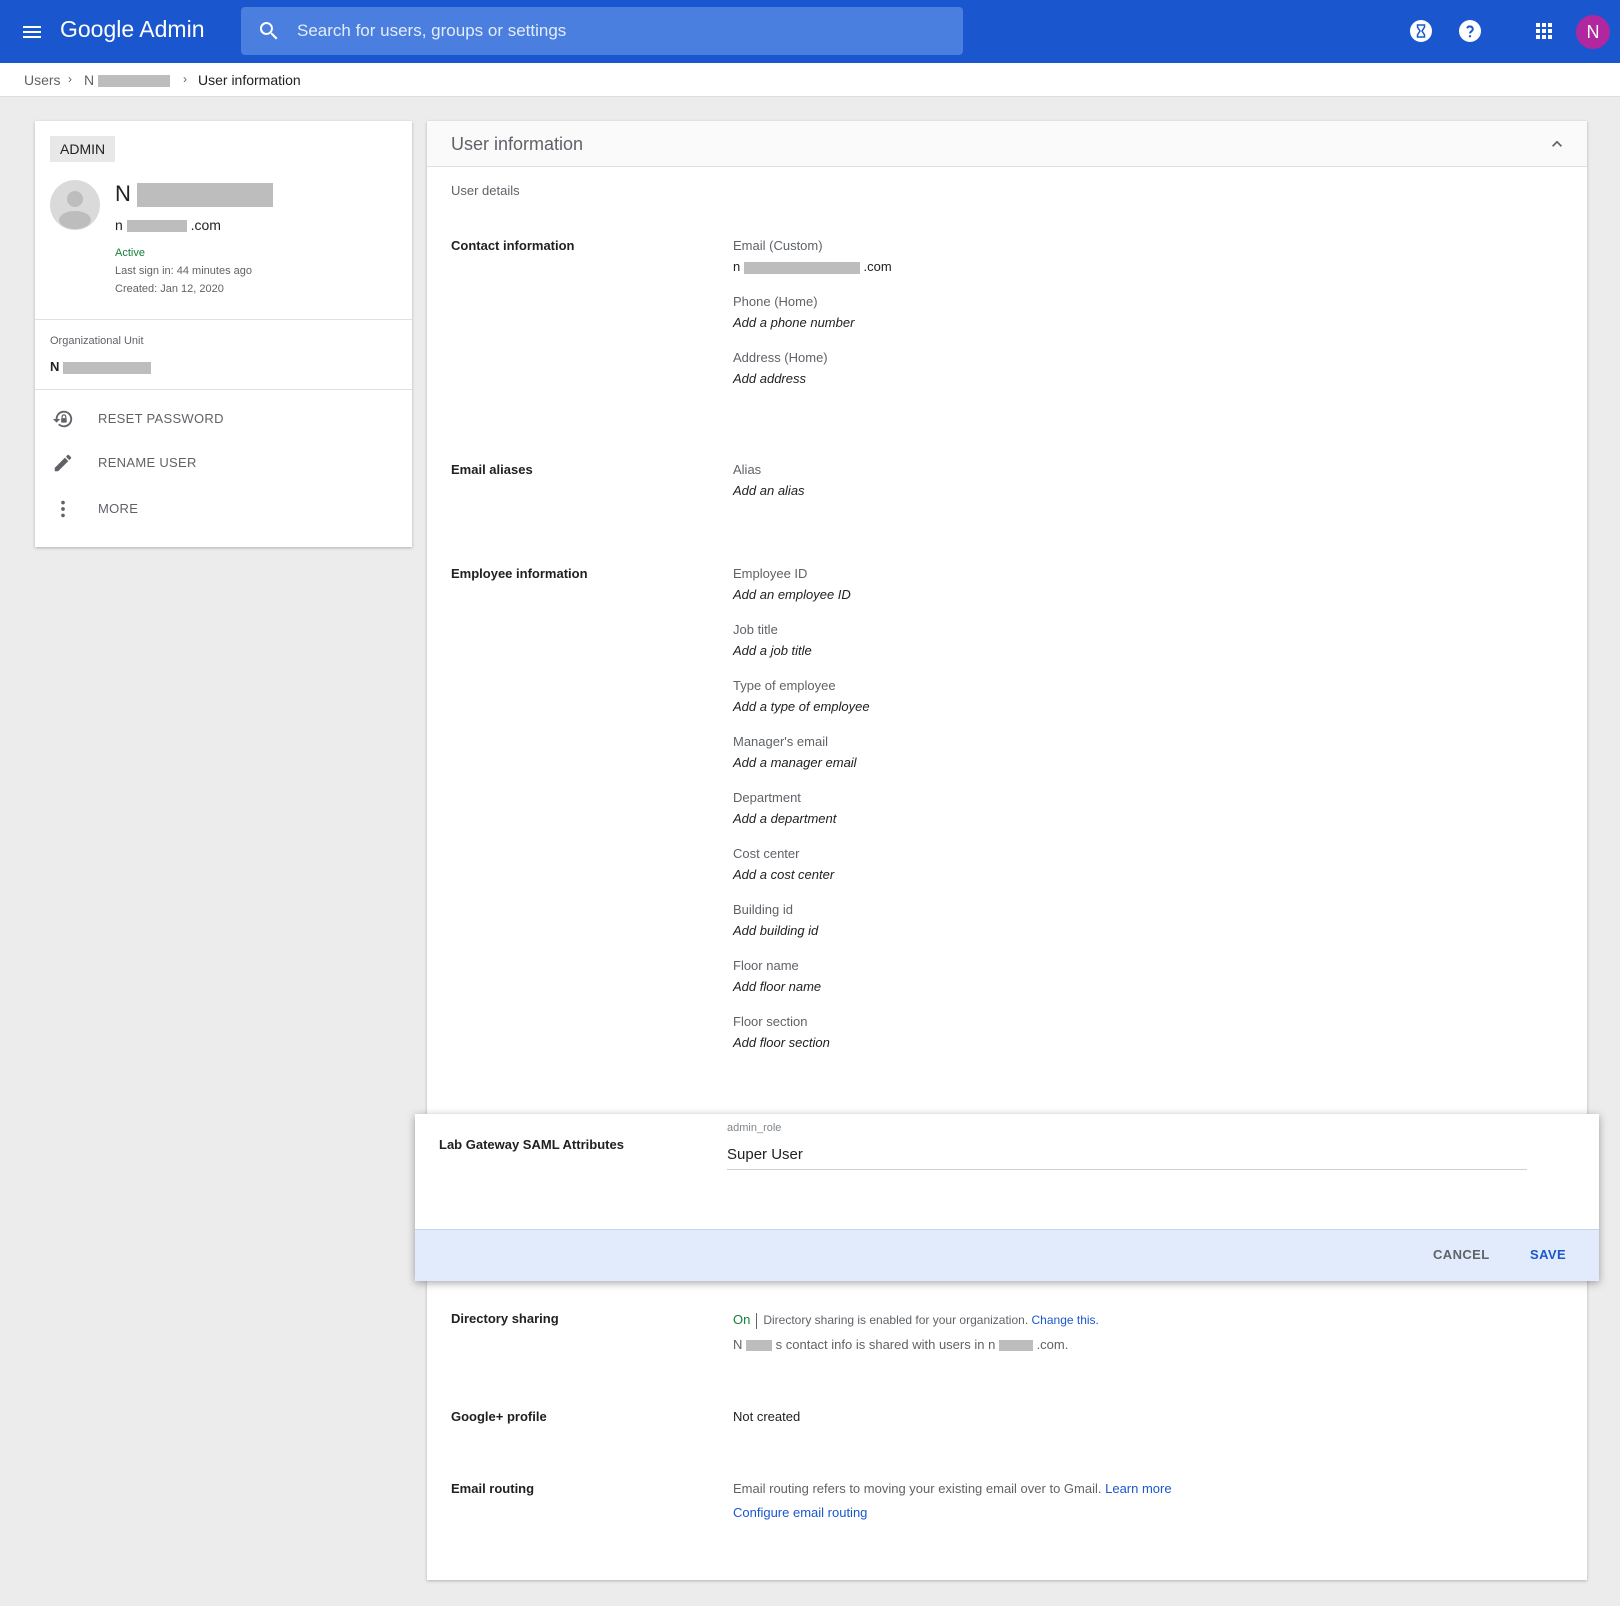 Image resolution: width=1620 pixels, height=1606 pixels. I want to click on job-title-label: Job title, so click(755, 629).